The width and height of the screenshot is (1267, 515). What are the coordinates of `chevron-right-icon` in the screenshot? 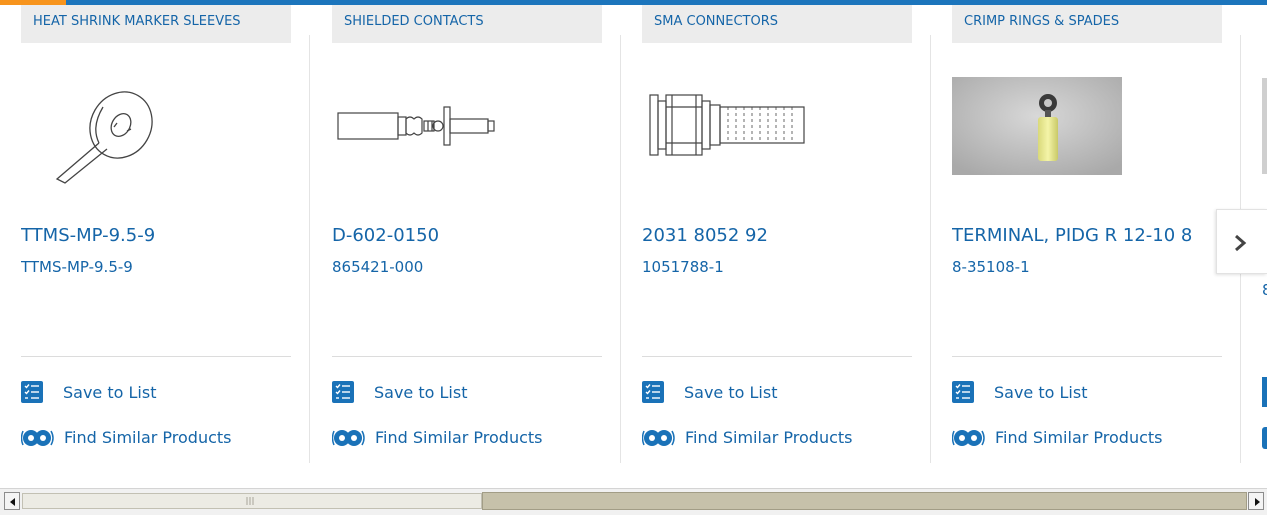 It's located at (1241, 243).